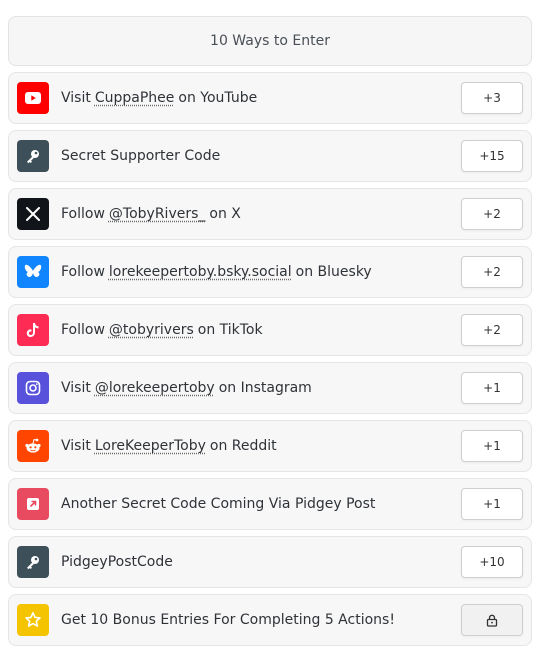 This screenshot has height=652, width=540. What do you see at coordinates (151, 330) in the screenshot?
I see `entry-link: @tobyrivers` at bounding box center [151, 330].